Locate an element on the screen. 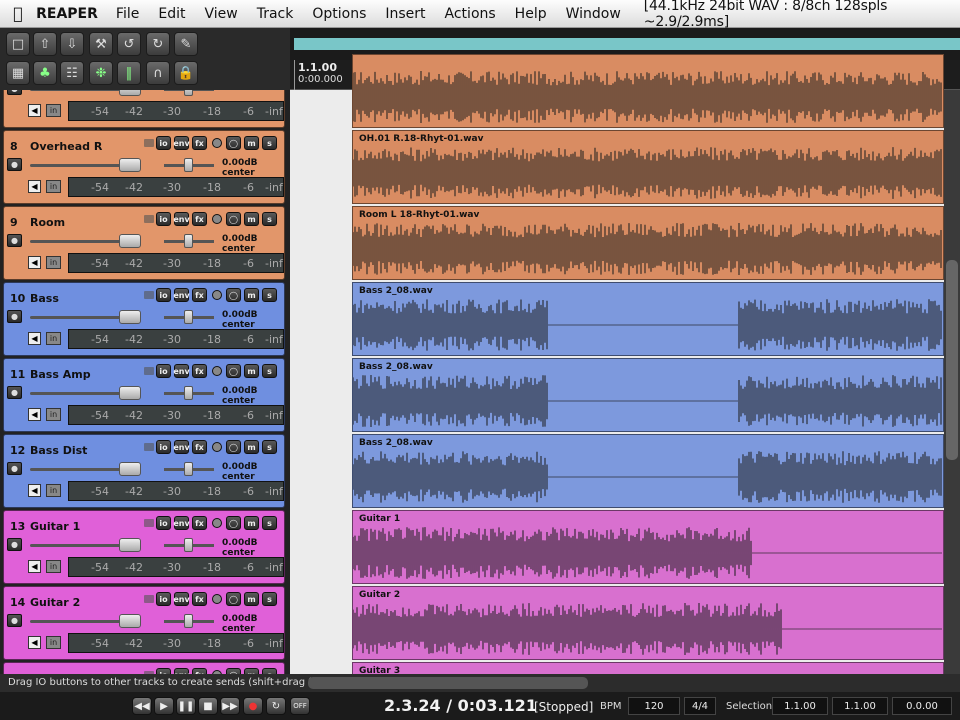  track-name: Bass is located at coordinates (44, 298).